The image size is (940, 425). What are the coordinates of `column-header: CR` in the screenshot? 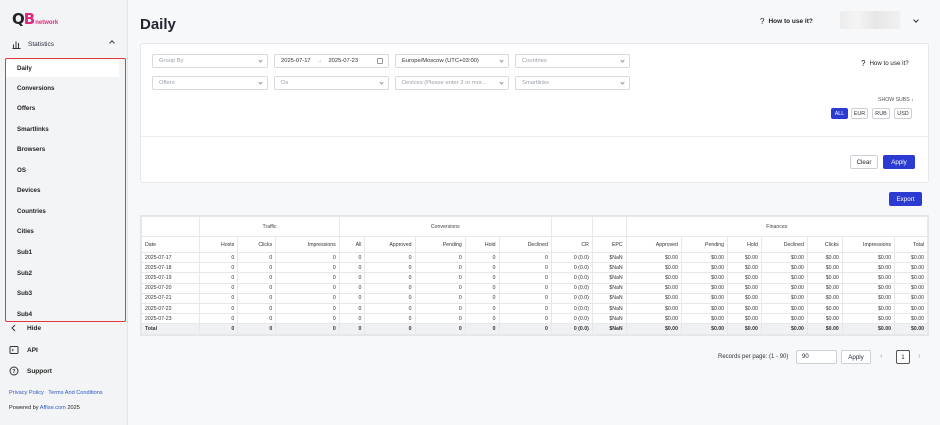 It's located at (571, 244).